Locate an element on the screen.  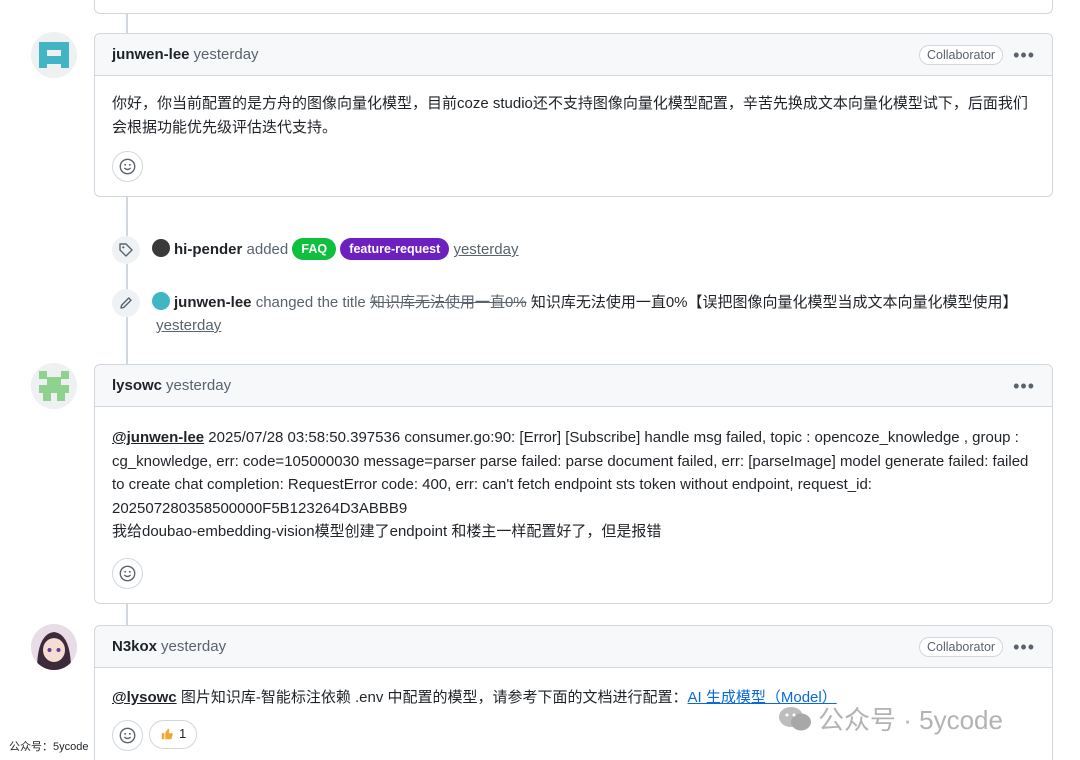
new-title: 知识库无法使用一直0%【误把图像向量化模型当成文本向量化模型使用】 is located at coordinates (774, 302).